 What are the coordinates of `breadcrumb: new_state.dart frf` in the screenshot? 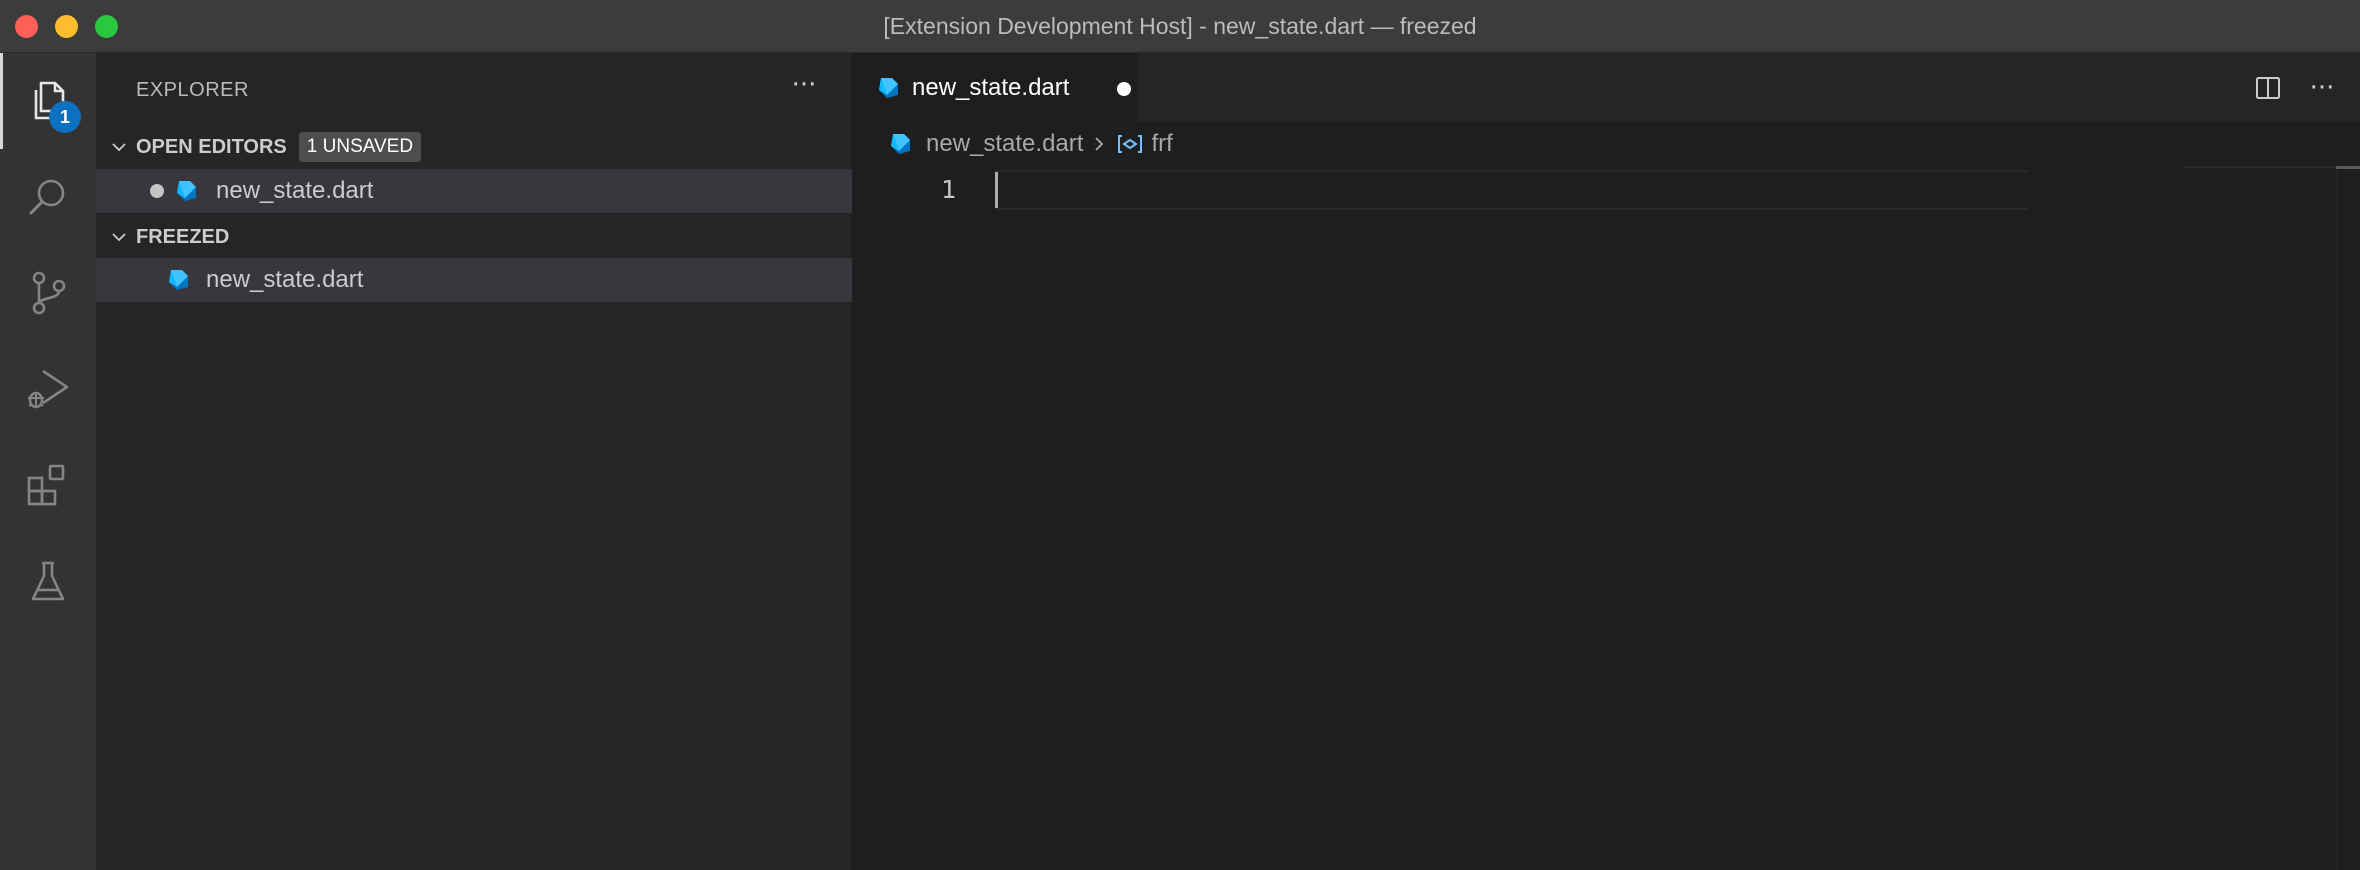 It's located at (1606, 144).